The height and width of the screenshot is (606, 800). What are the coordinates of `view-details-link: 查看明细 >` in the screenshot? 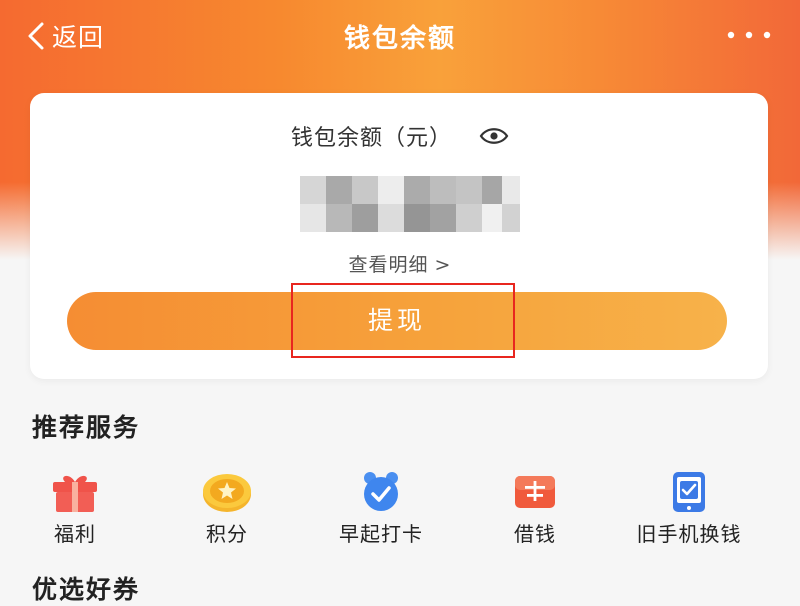 It's located at (400, 263).